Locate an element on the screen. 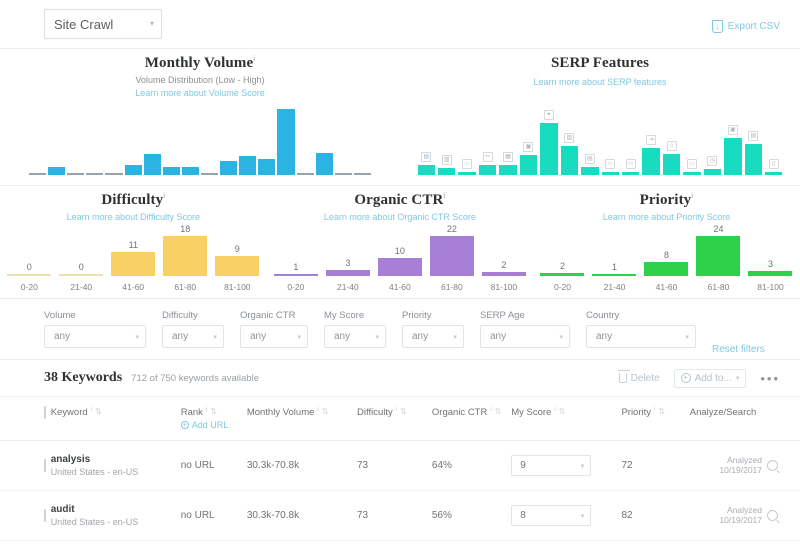  histogram-bar: 11 is located at coordinates (133, 250).